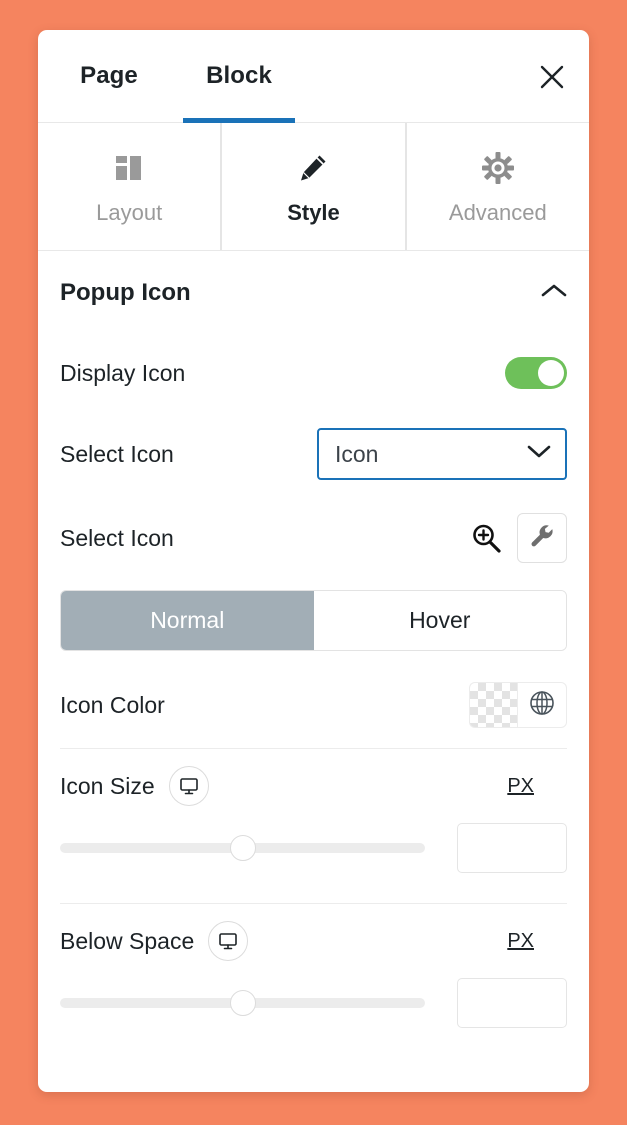 The height and width of the screenshot is (1125, 627). I want to click on toggle-knob, so click(551, 373).